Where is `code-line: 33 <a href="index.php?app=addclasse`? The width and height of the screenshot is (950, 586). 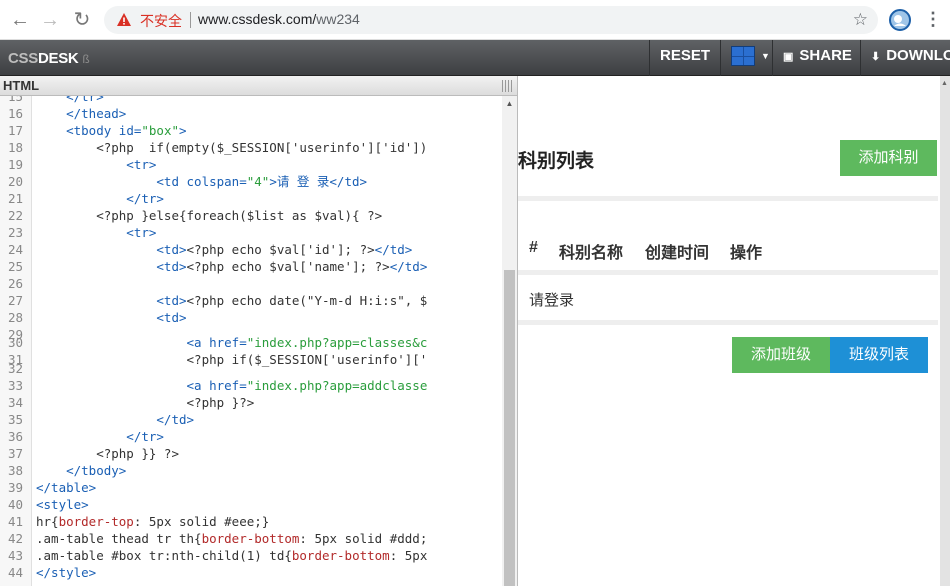
code-line: 33 <a href="index.php?app=addclasse is located at coordinates (251, 385).